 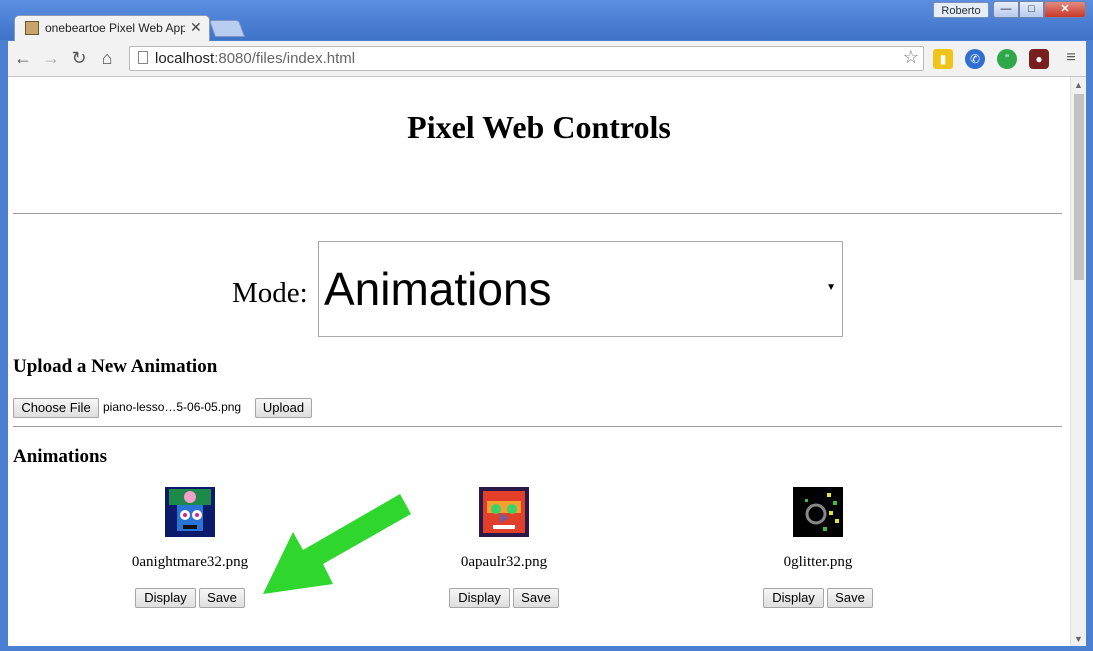 I want to click on choose-file-button: Choose File, so click(x=56, y=408).